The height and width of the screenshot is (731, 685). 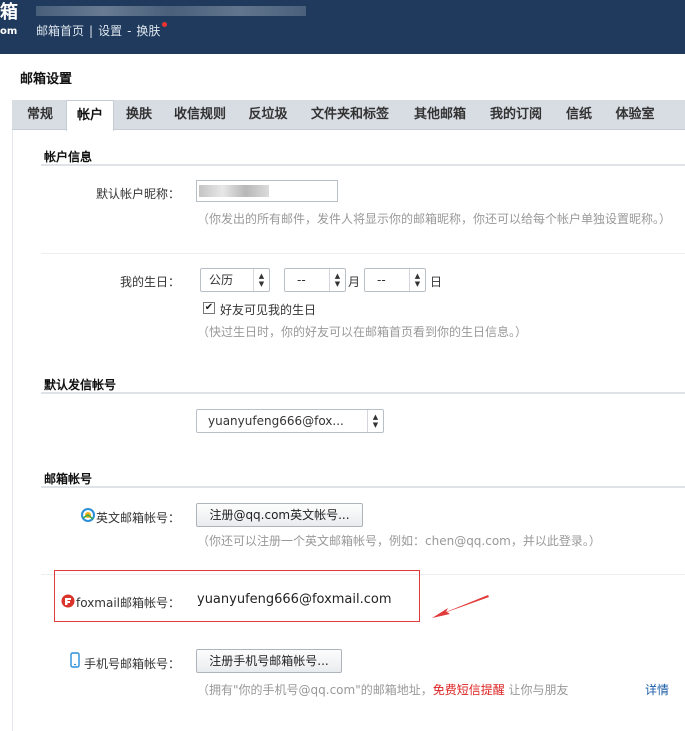 What do you see at coordinates (301, 280) in the screenshot?
I see `month-value: --` at bounding box center [301, 280].